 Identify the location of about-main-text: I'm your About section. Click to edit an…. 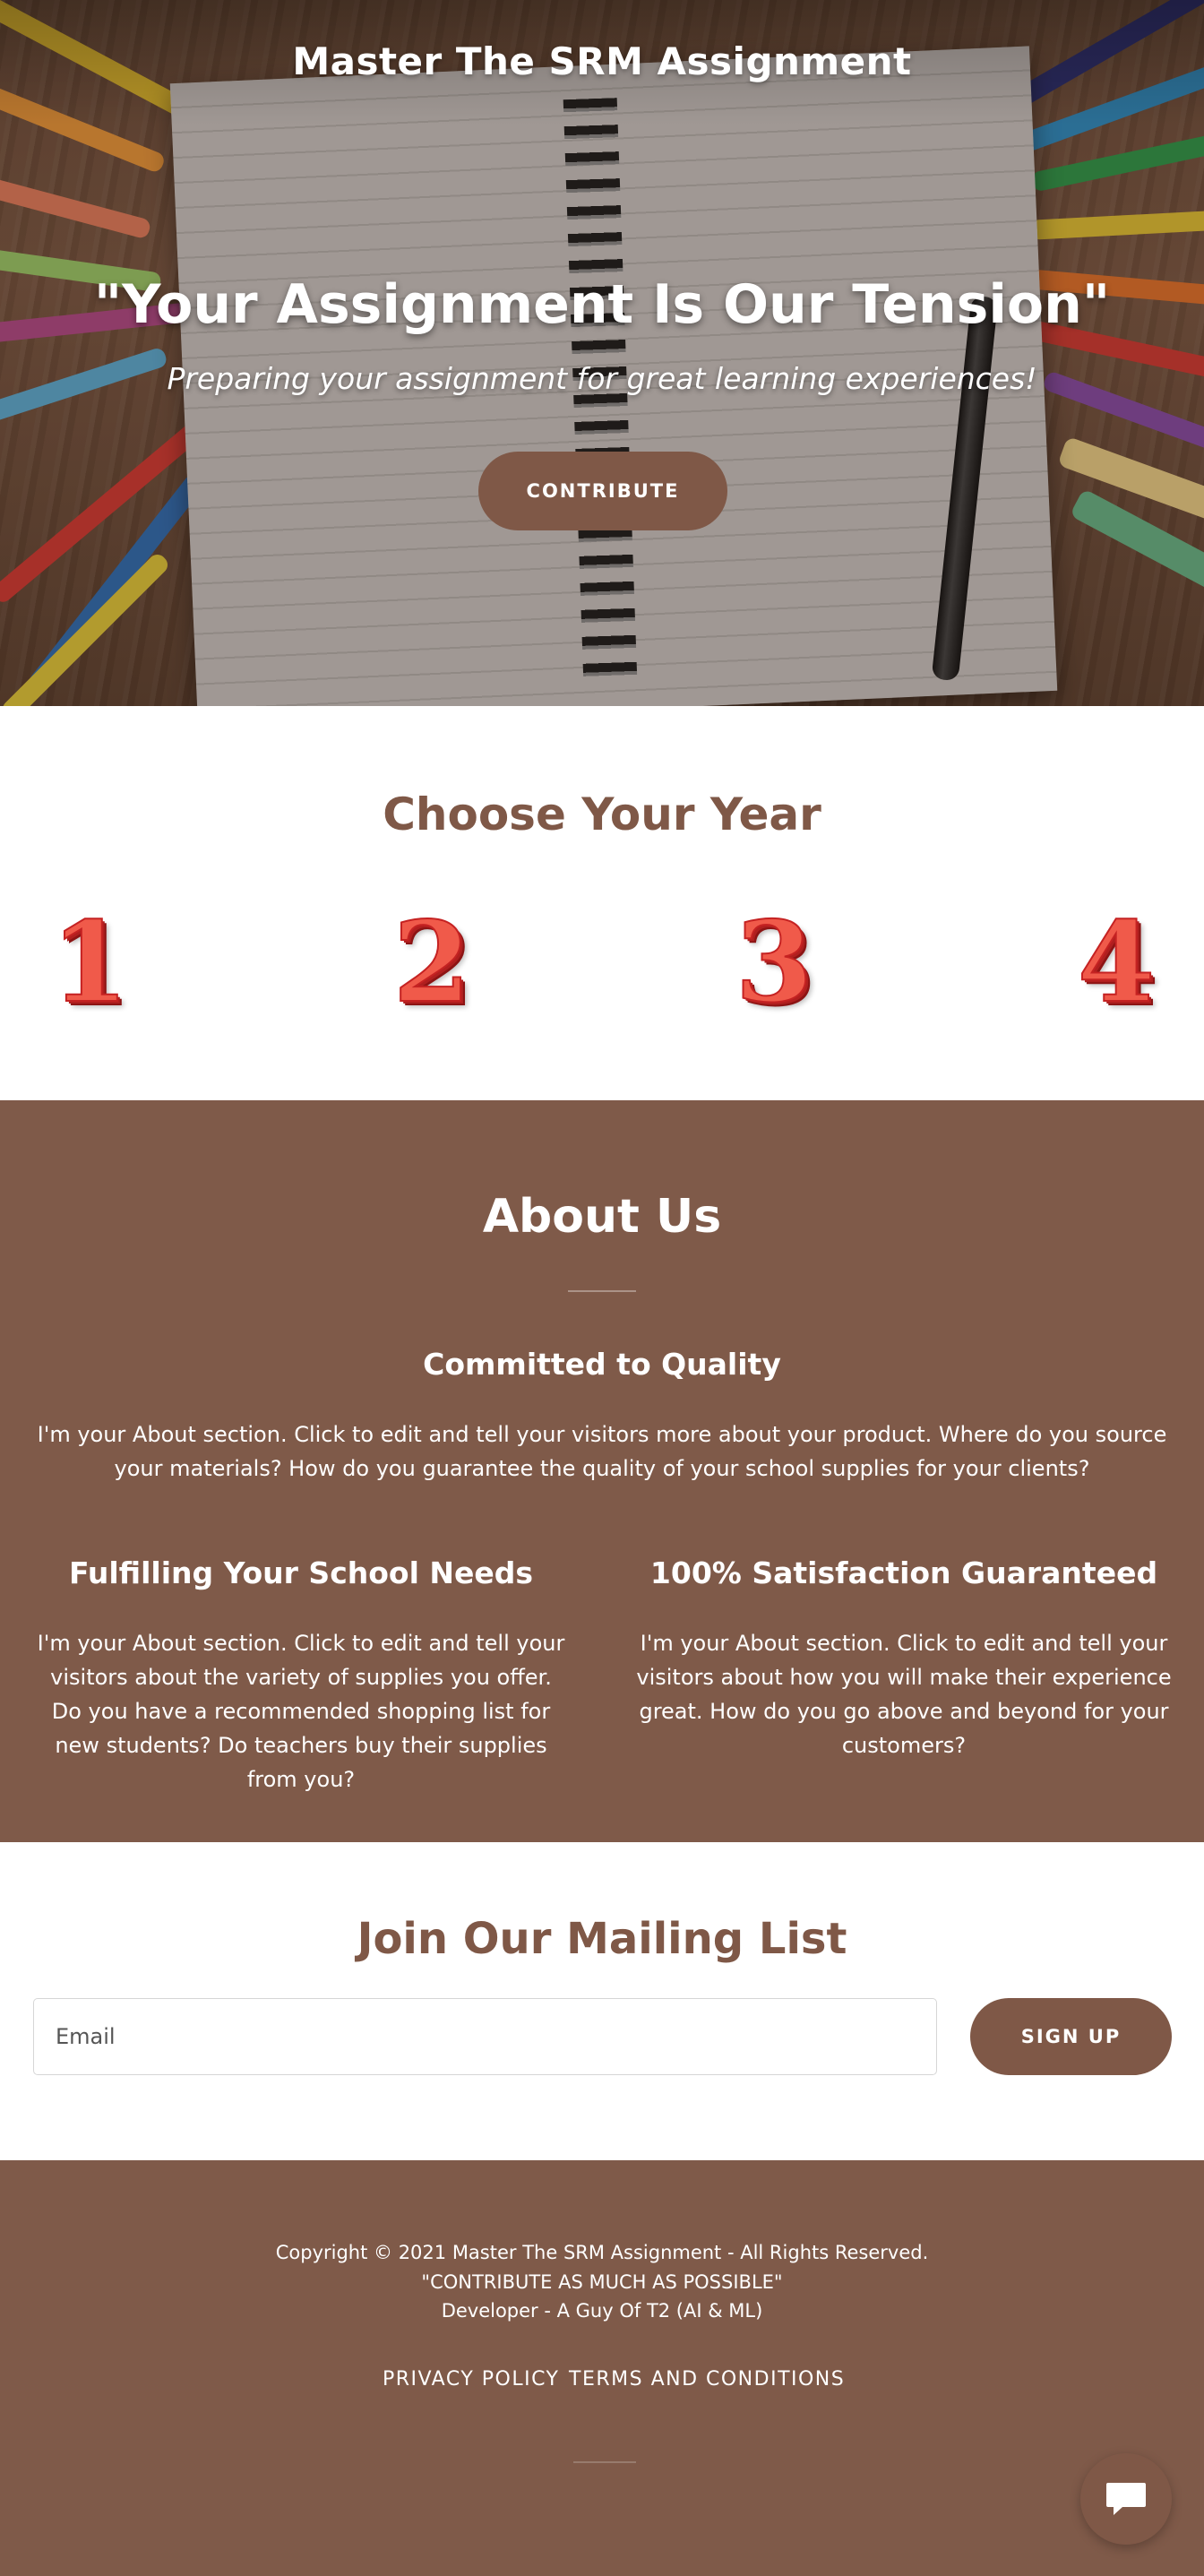
(602, 1452).